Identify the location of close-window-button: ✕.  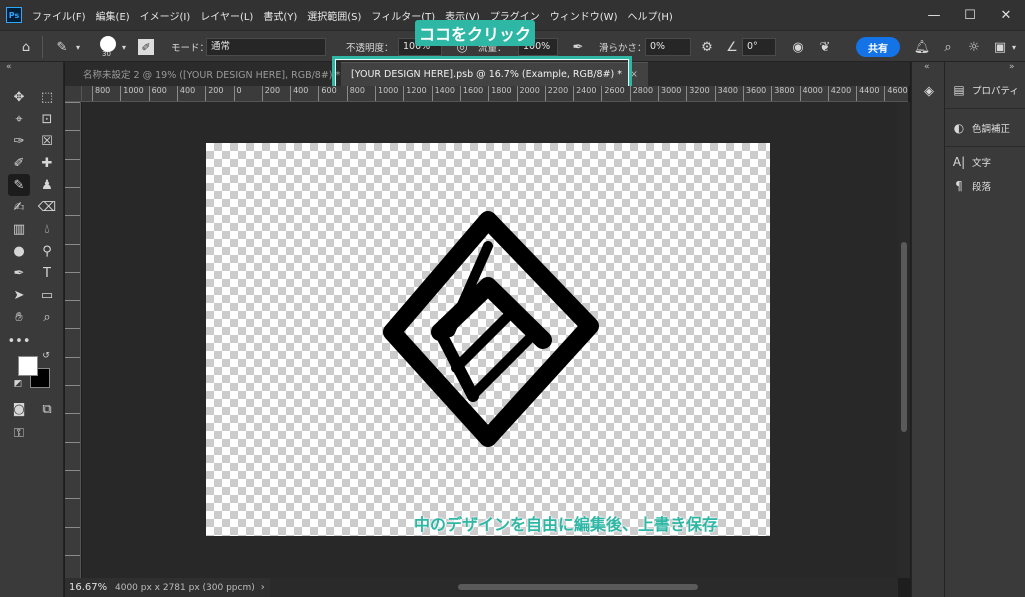
(1006, 15).